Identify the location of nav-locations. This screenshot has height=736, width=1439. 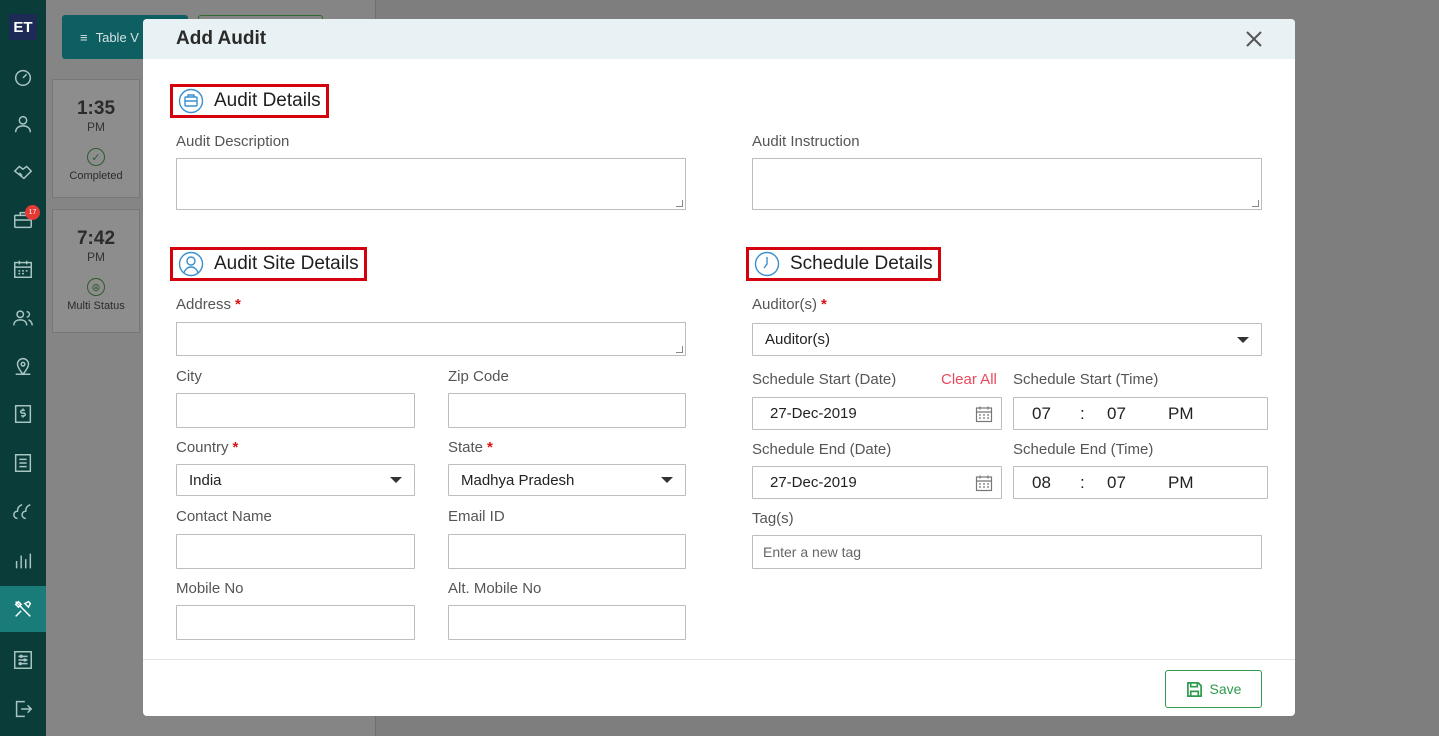
(23, 366).